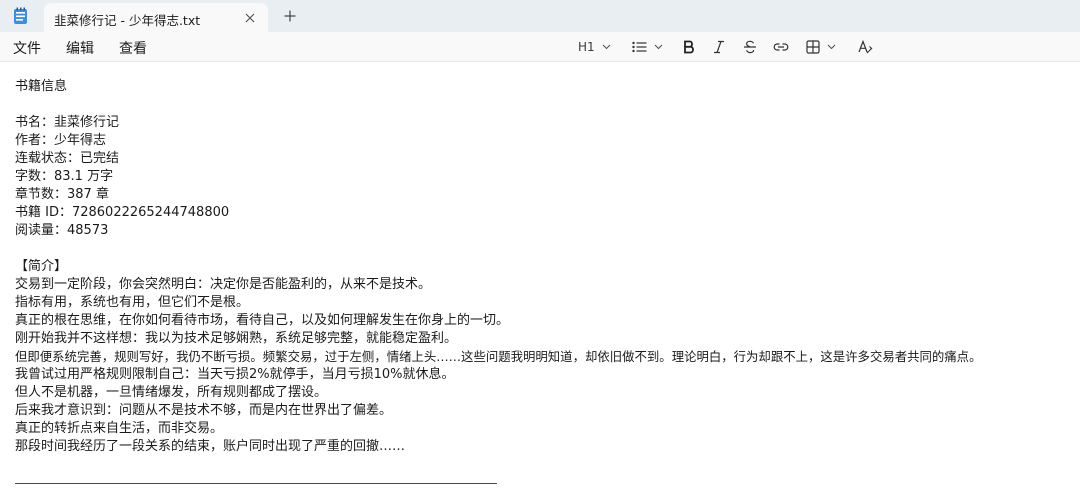 Image resolution: width=1080 pixels, height=498 pixels. I want to click on link-icon, so click(781, 47).